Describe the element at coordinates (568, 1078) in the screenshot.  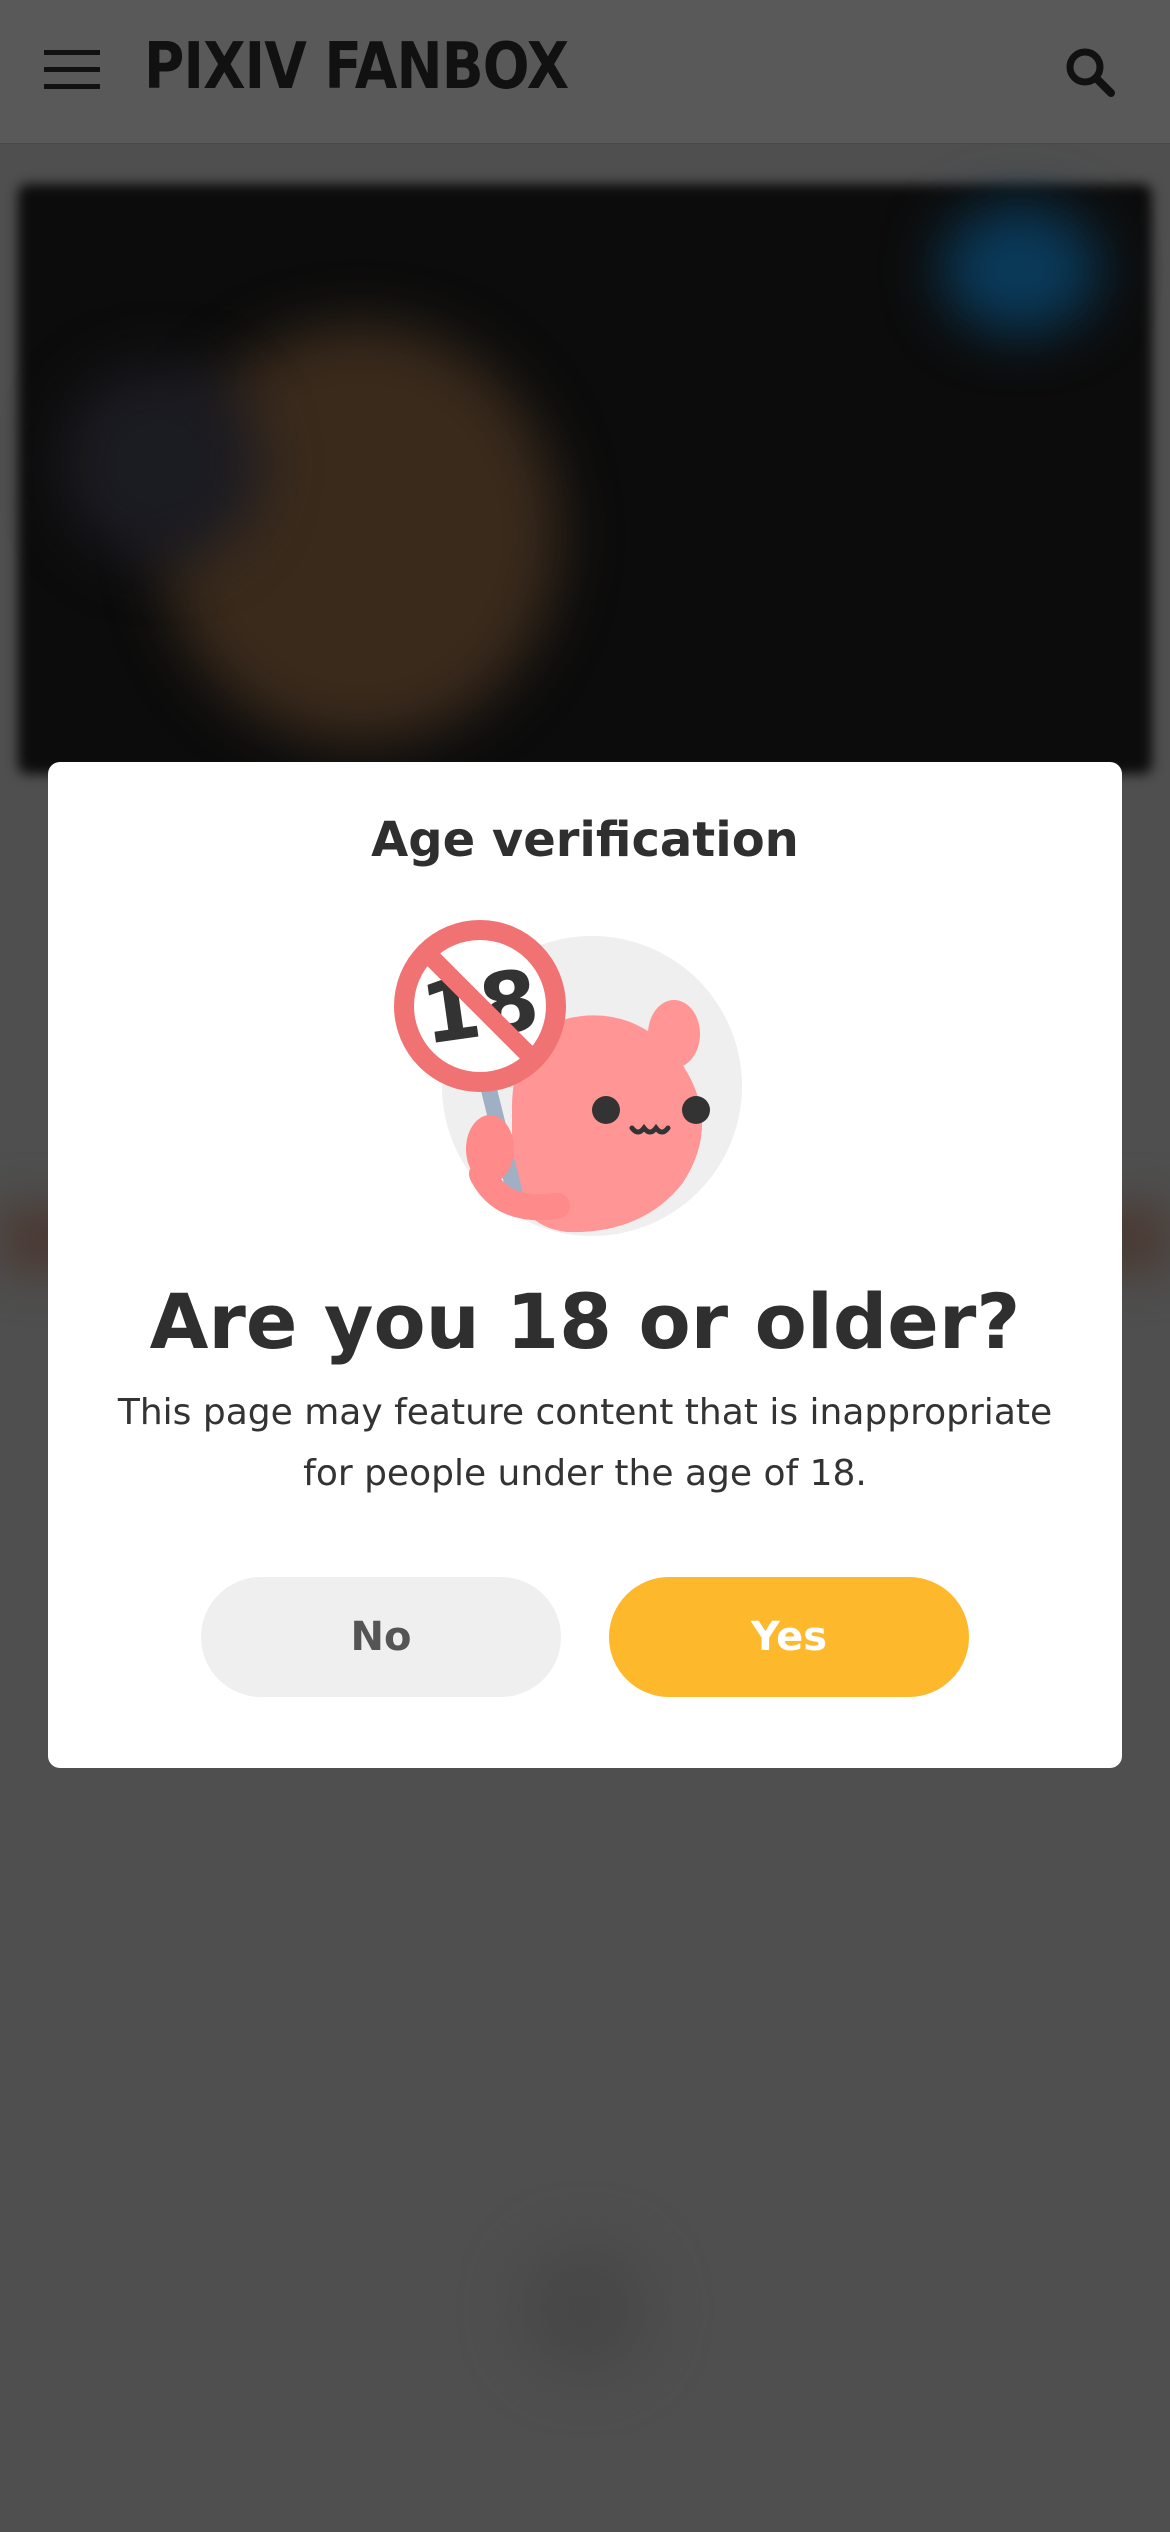
I see `age-restricted-mascot-icon: 18` at that location.